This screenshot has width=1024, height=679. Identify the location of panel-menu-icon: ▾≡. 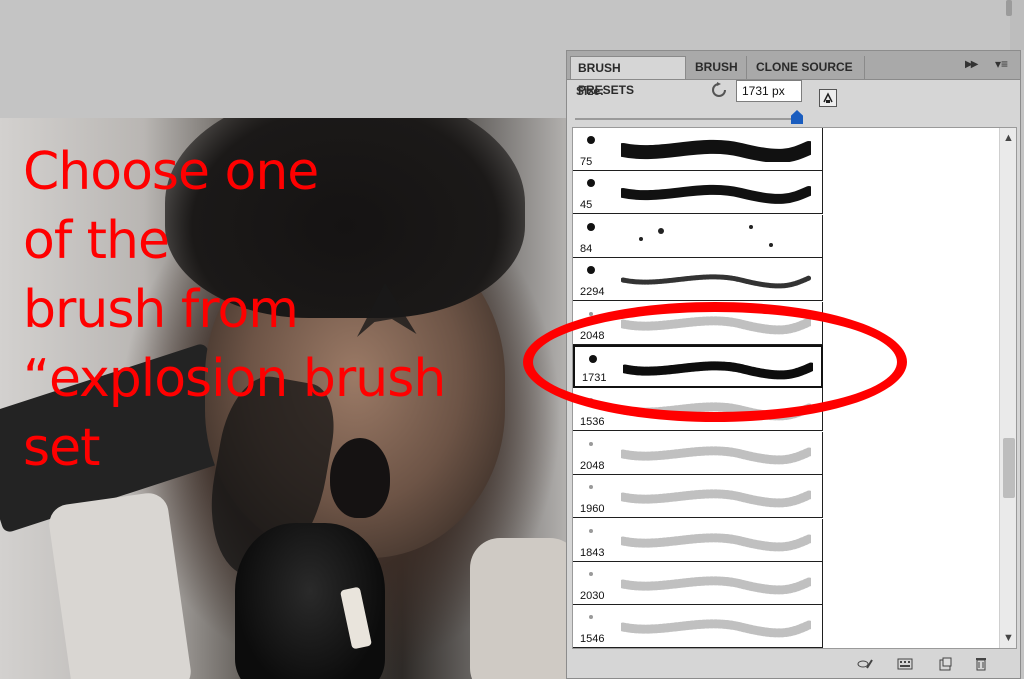
(1001, 64).